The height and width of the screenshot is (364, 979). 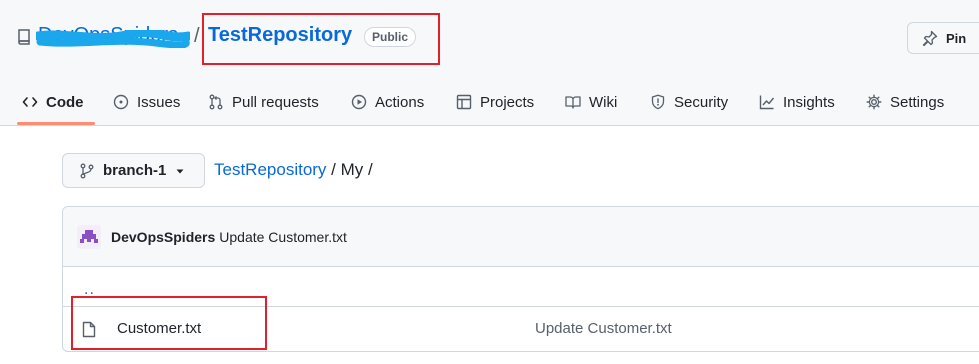 I want to click on tab-security: Security, so click(x=689, y=102).